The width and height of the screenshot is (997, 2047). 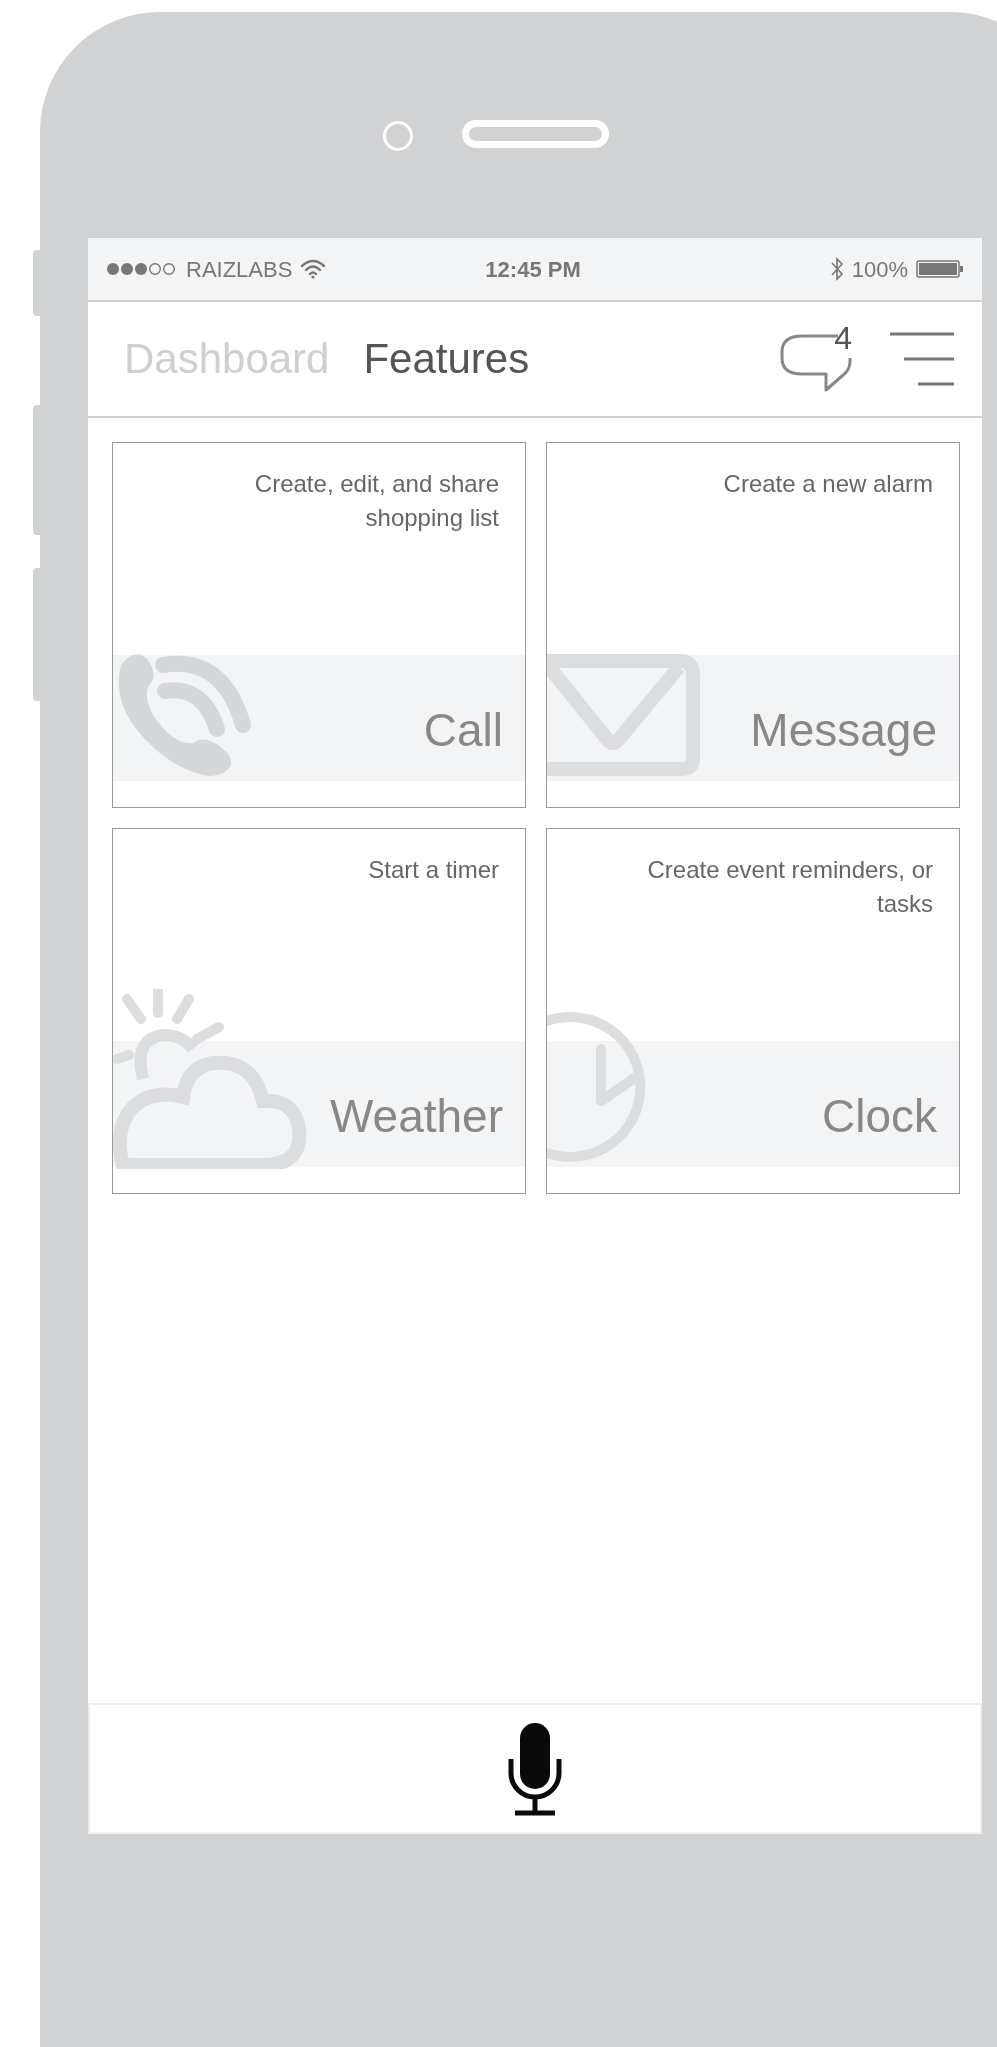 I want to click on message-count: 4, so click(x=843, y=338).